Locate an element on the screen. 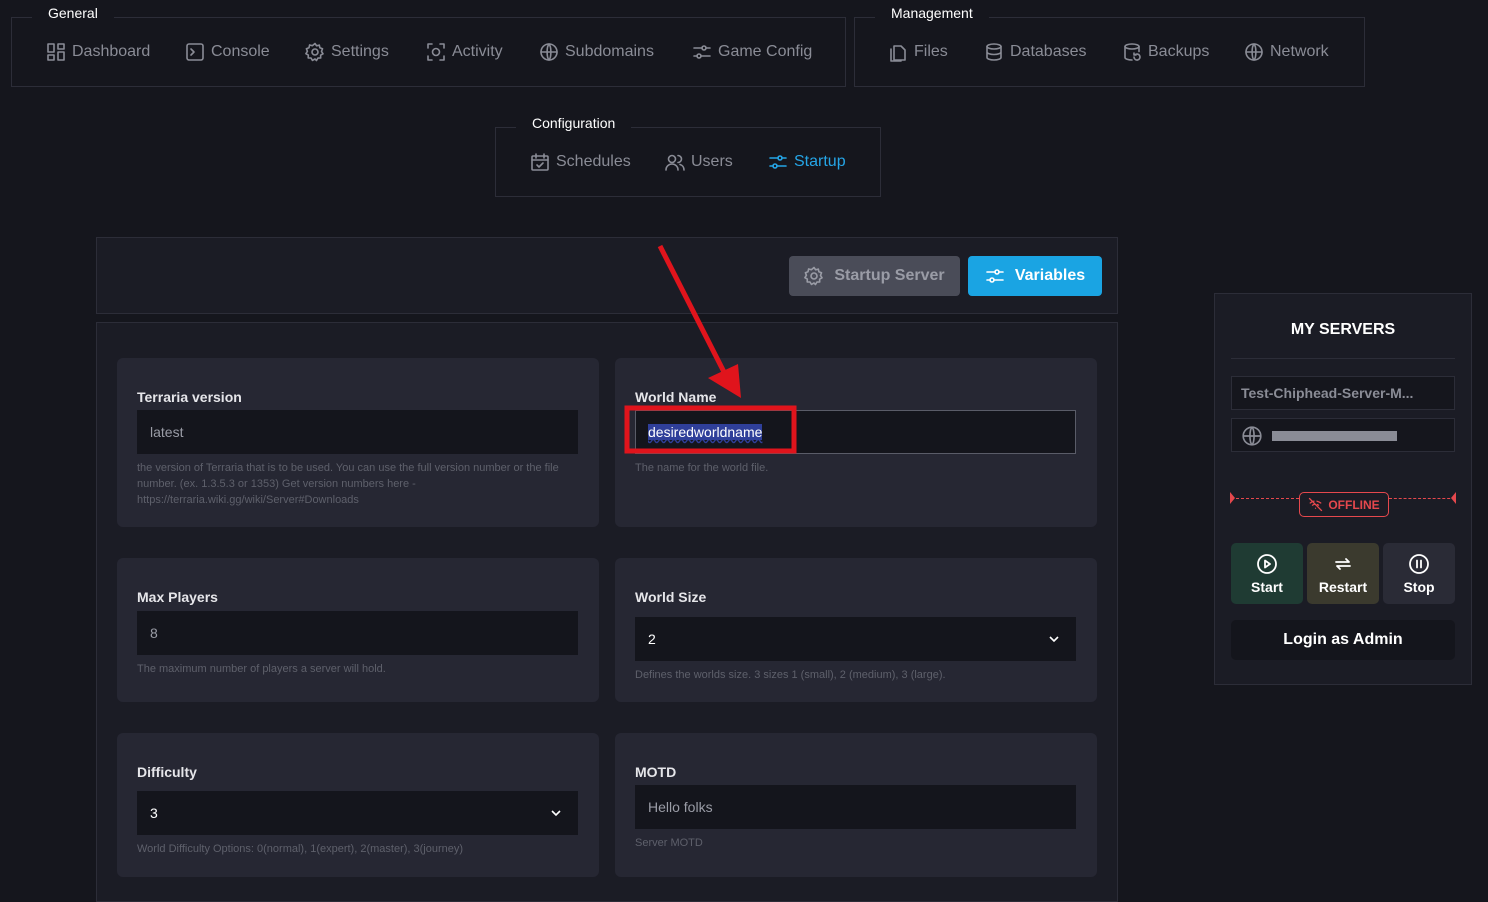 The image size is (1488, 902). variable-label: Max Players is located at coordinates (177, 597).